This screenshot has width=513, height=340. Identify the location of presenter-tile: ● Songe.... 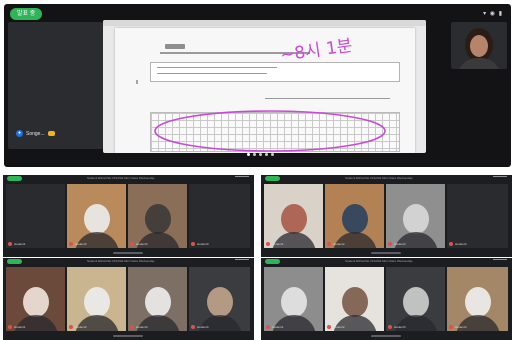
(55, 85).